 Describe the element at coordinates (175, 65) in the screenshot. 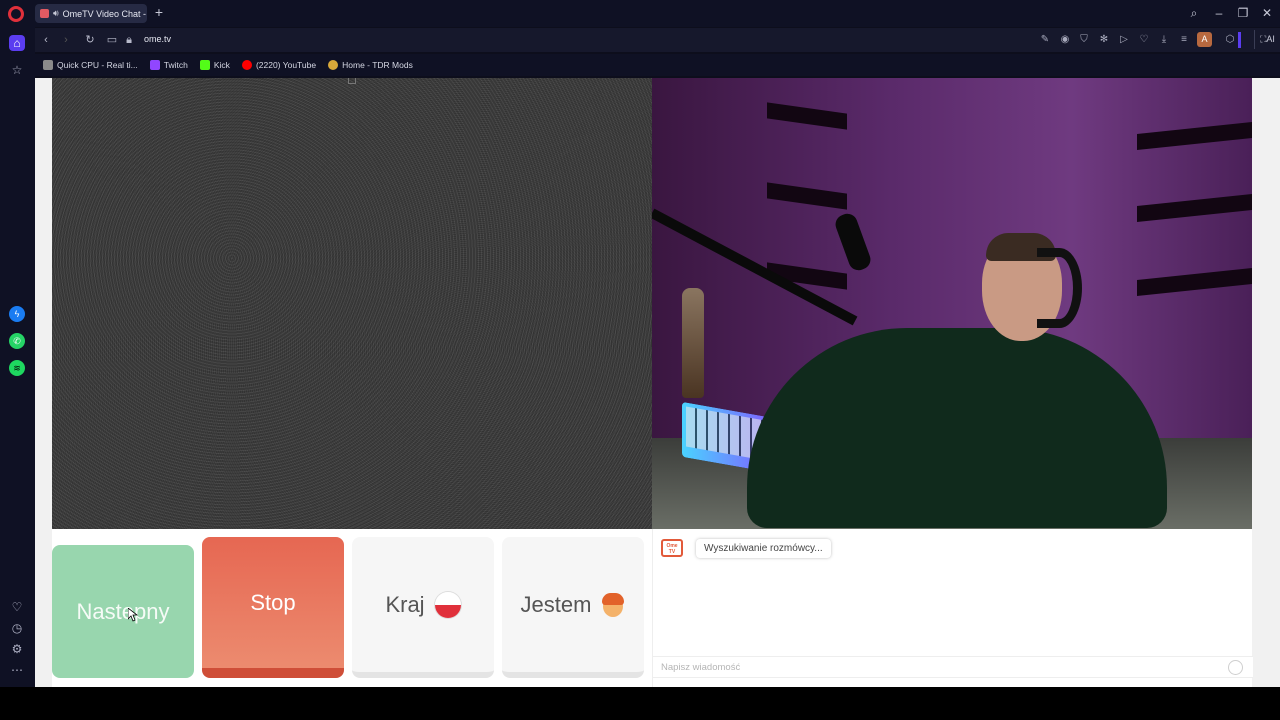

I see `bookmark-label: Twitch` at that location.